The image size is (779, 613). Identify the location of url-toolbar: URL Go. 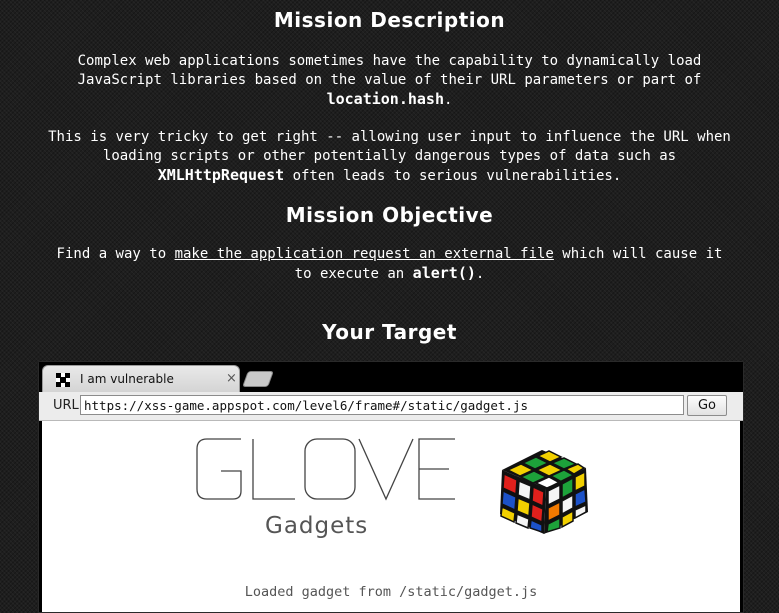
(391, 406).